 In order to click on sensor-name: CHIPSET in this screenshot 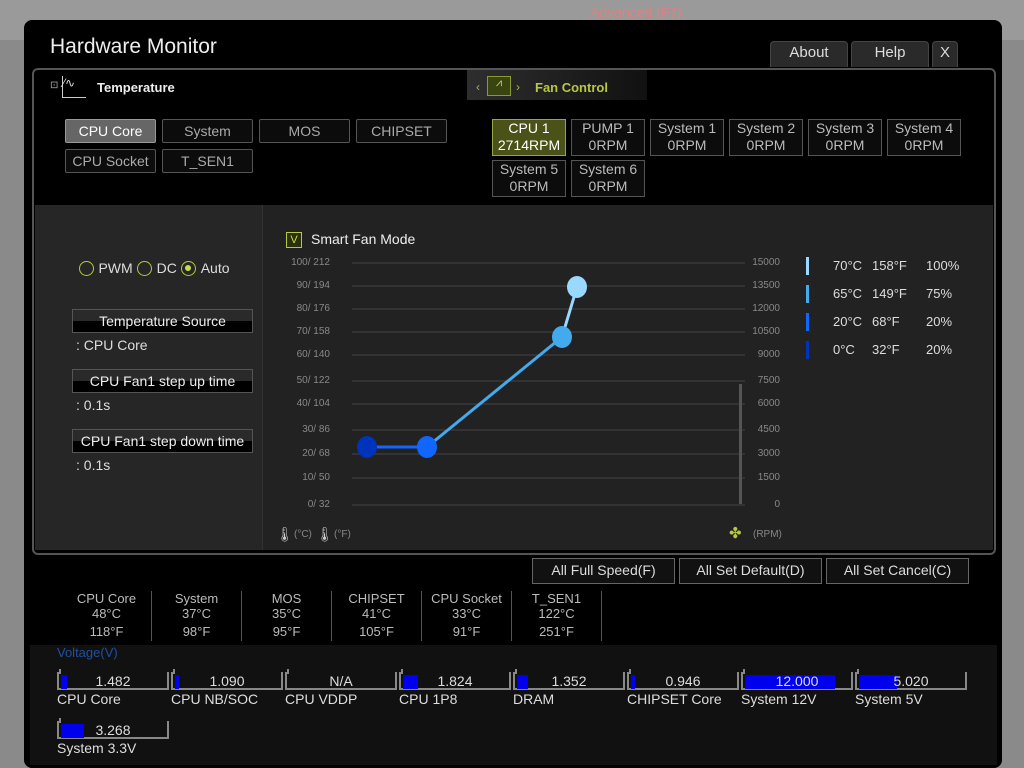, I will do `click(376, 598)`.